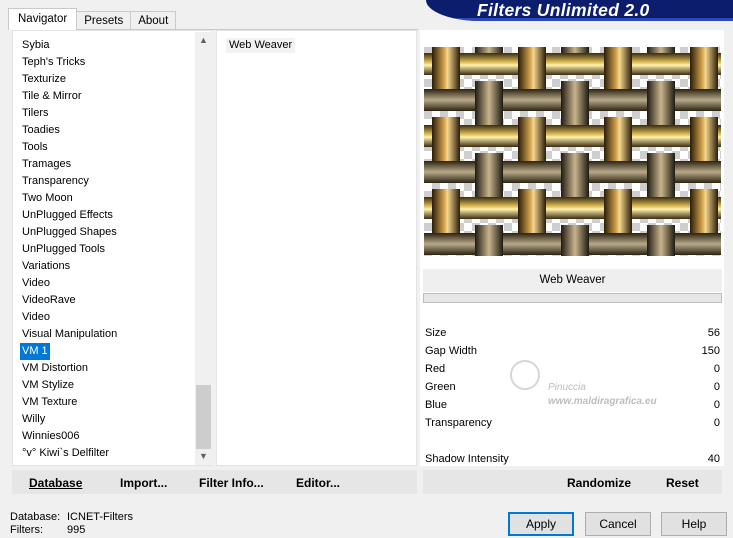 The image size is (733, 538). What do you see at coordinates (76, 530) in the screenshot?
I see `filters-count-value: 995` at bounding box center [76, 530].